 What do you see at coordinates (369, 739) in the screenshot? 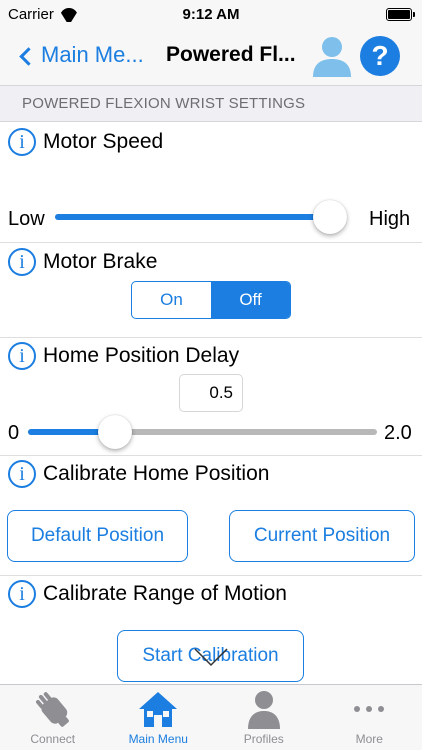
I see `tab-more-label: More` at bounding box center [369, 739].